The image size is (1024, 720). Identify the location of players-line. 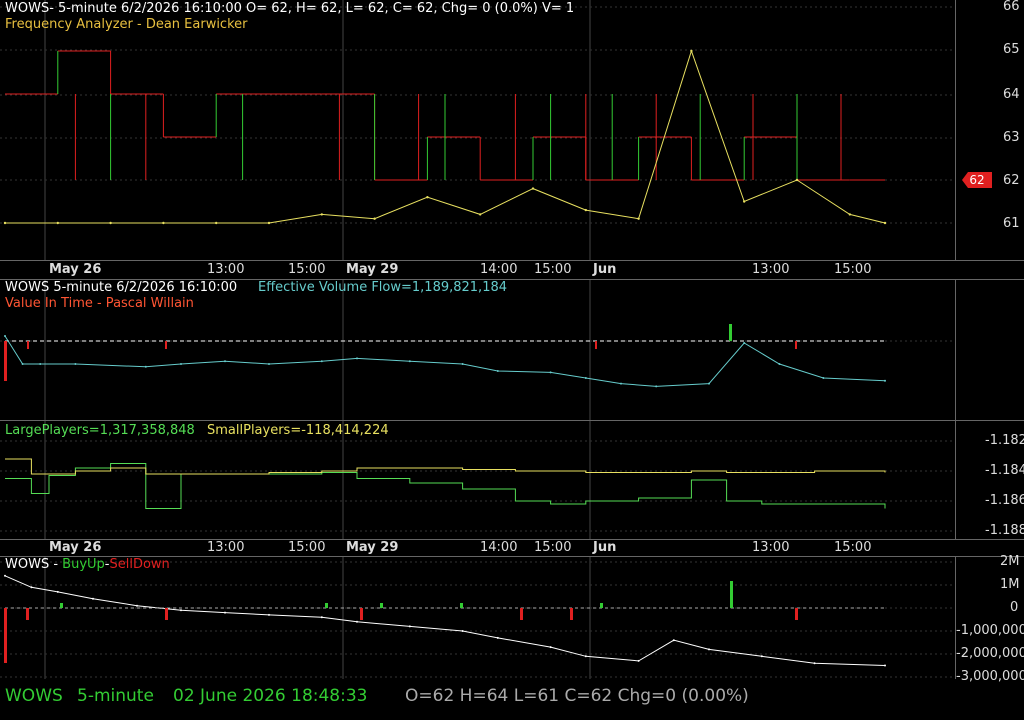
(445, 466).